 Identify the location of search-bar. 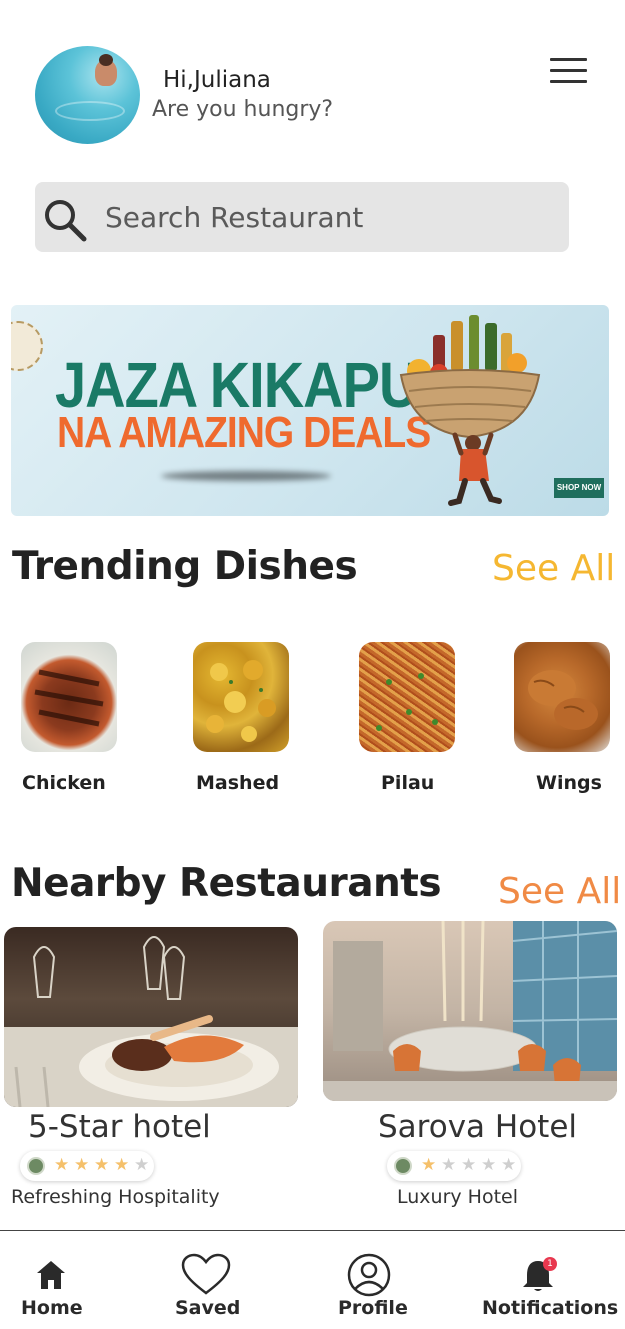
(302, 217).